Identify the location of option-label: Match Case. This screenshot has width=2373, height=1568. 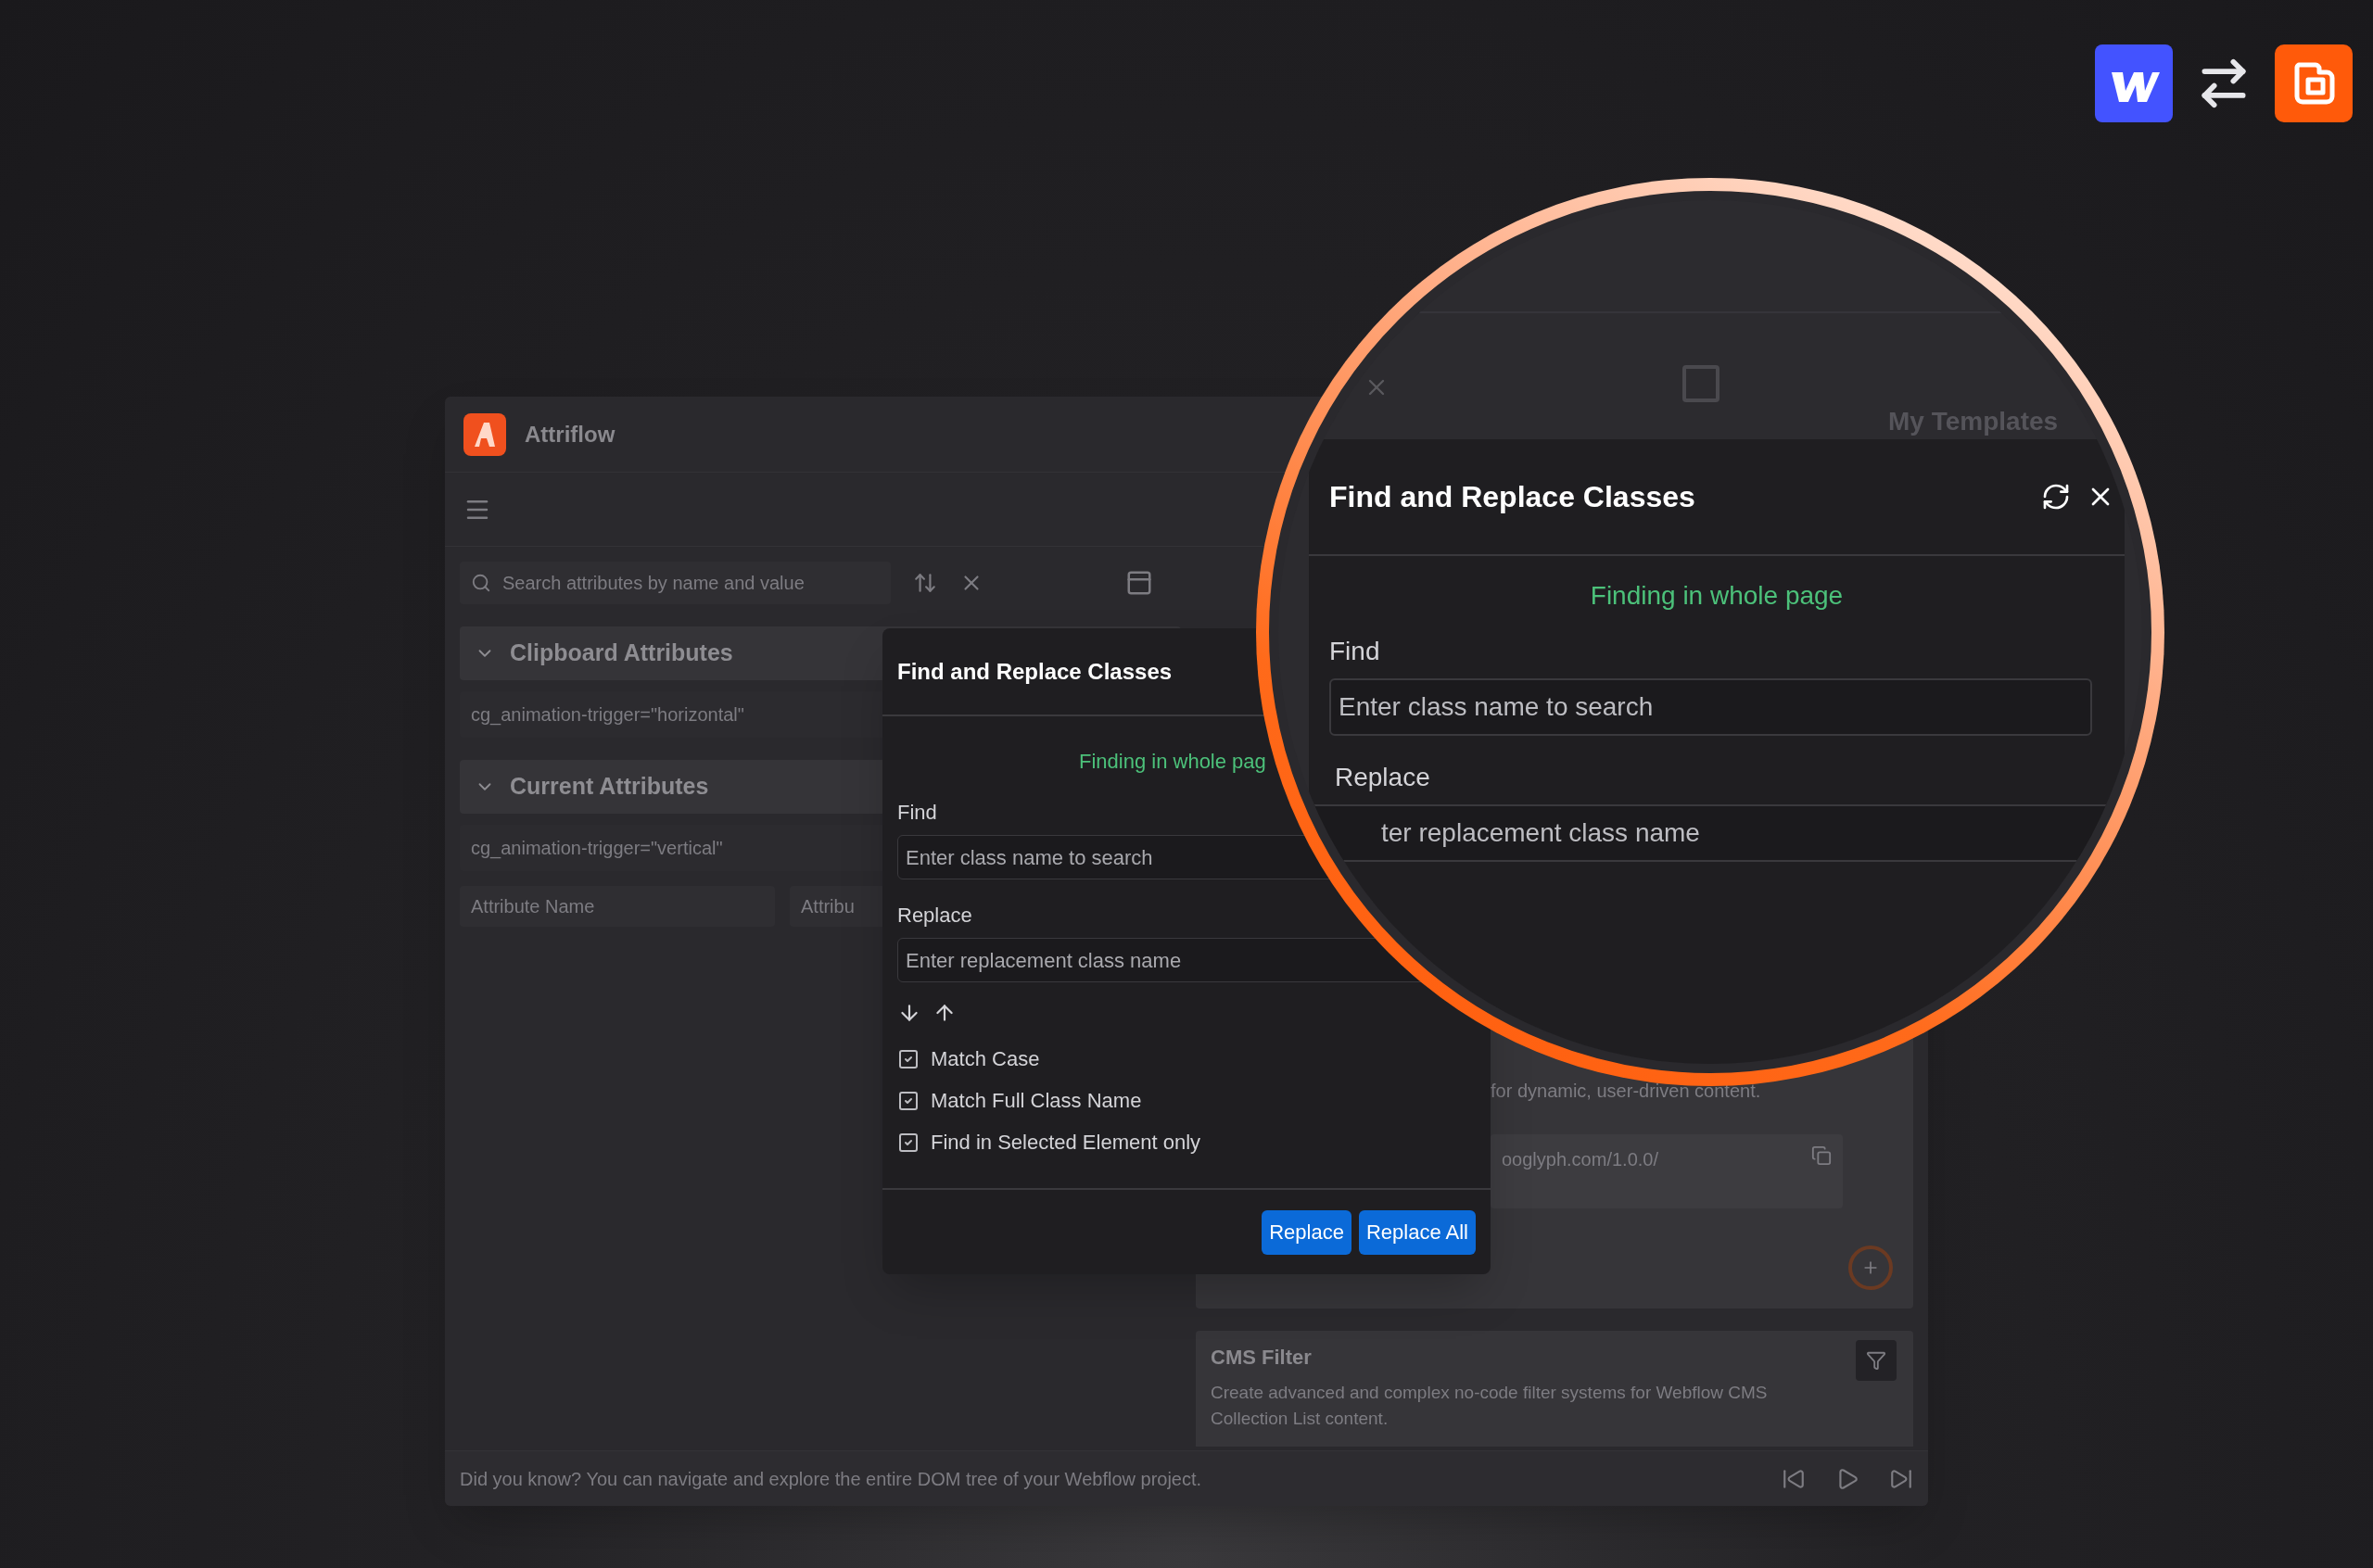
(985, 1059).